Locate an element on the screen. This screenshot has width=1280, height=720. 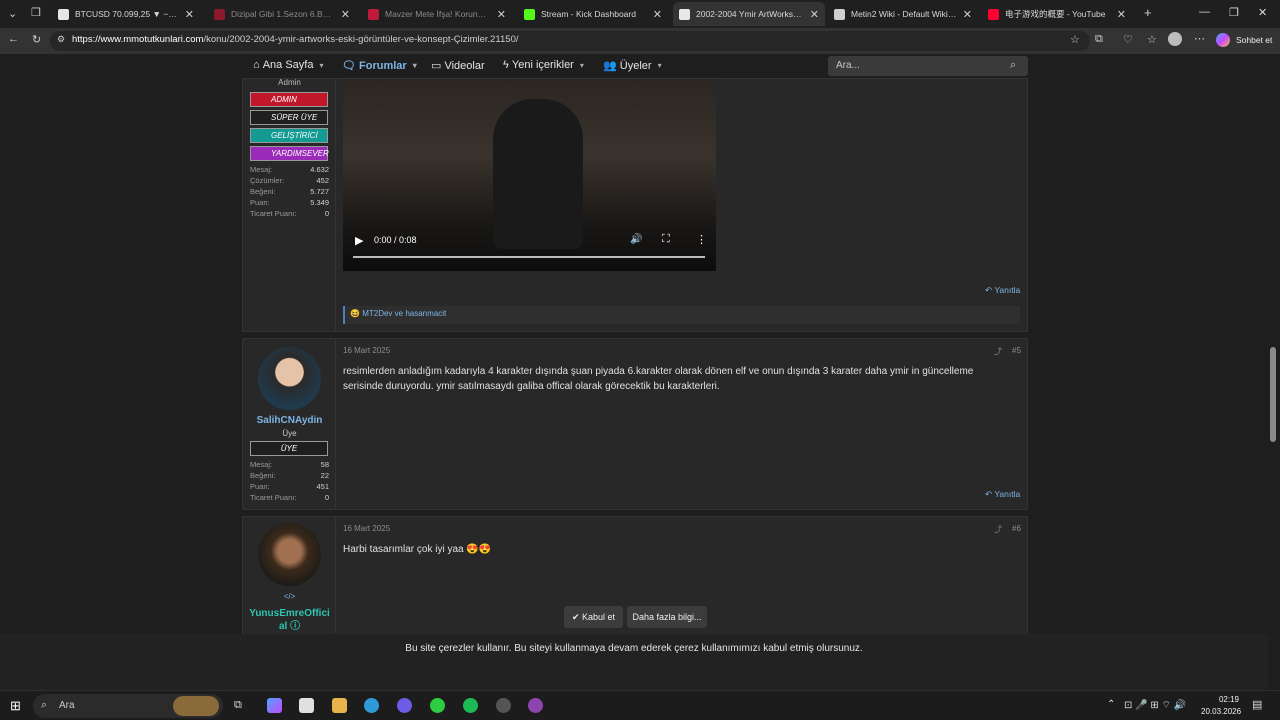
reactions-bar: 😆 MT2Dev ve hasanmacit is located at coordinates (681, 315).